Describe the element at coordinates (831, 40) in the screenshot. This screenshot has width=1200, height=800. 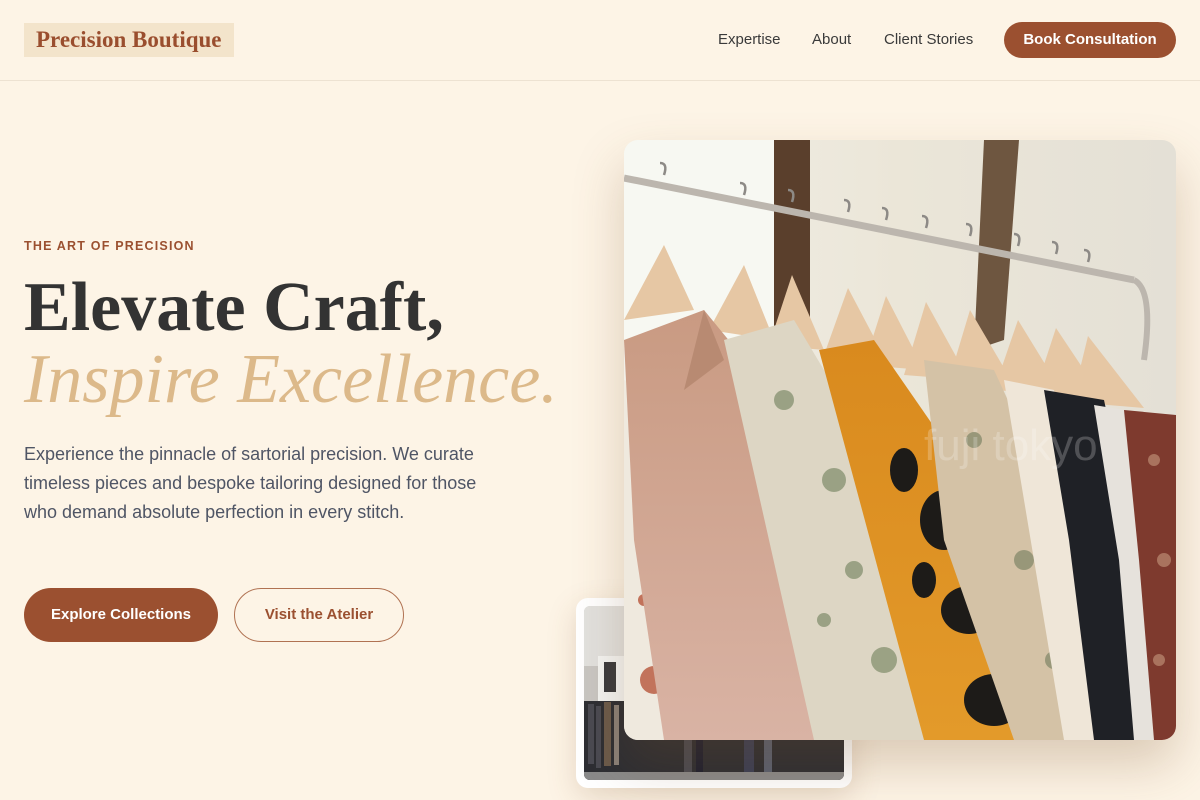
I see `nav-link-about: About` at that location.